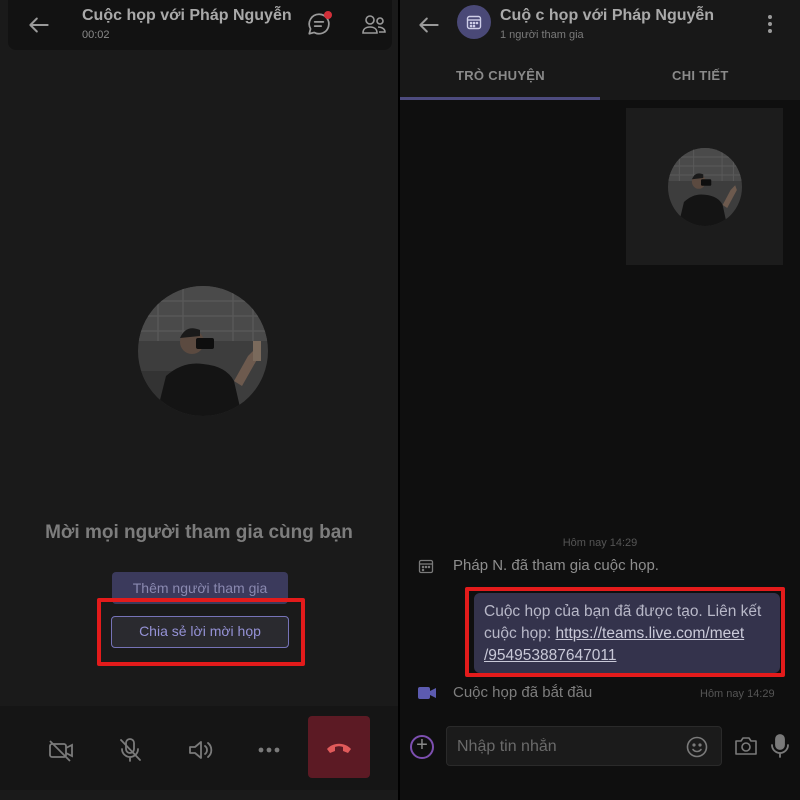 The image size is (800, 800). What do you see at coordinates (770, 24) in the screenshot?
I see `kebab-menu-icon` at bounding box center [770, 24].